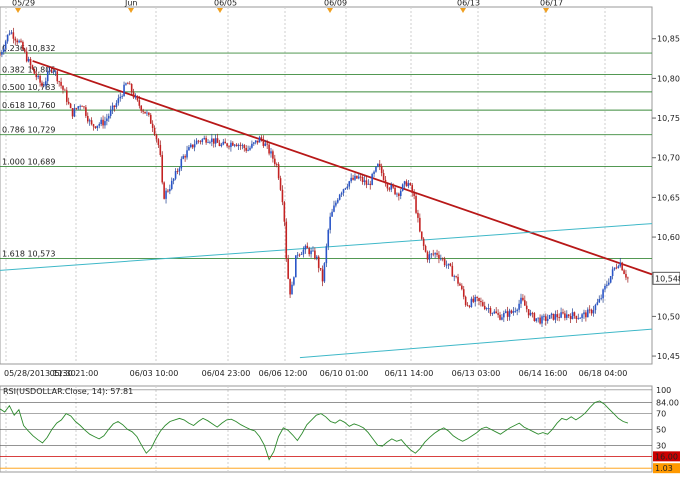  I want to click on top-date-marker: 06/13, so click(468, 4).